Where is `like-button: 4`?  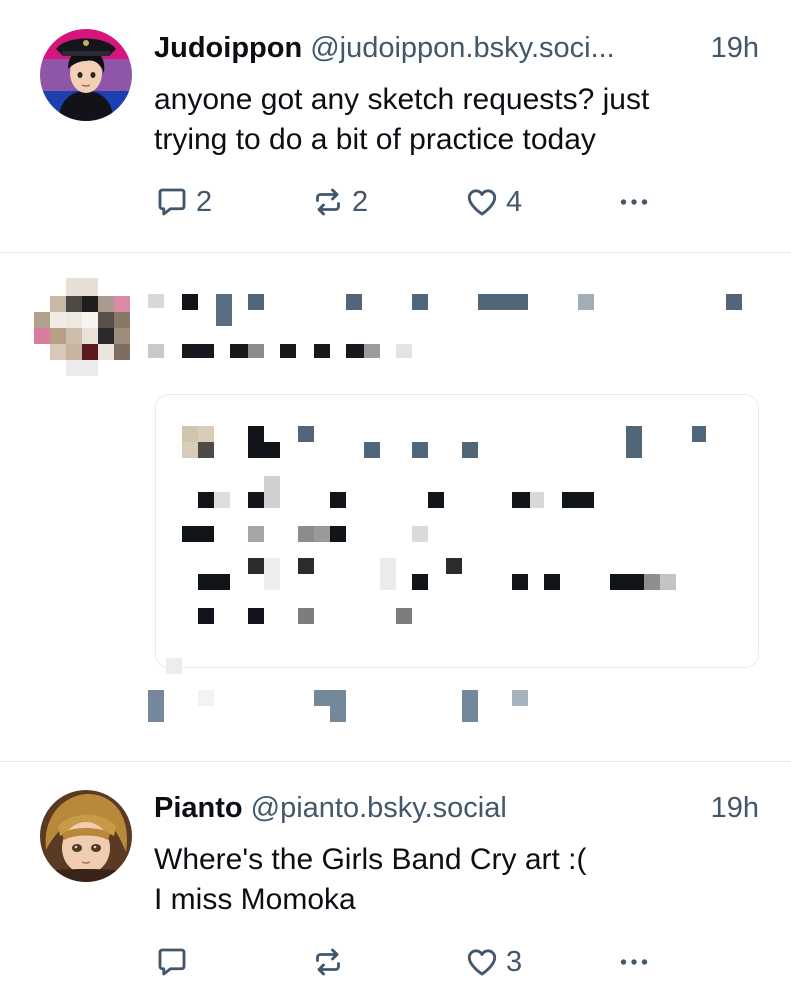
like-button: 4 is located at coordinates (493, 202).